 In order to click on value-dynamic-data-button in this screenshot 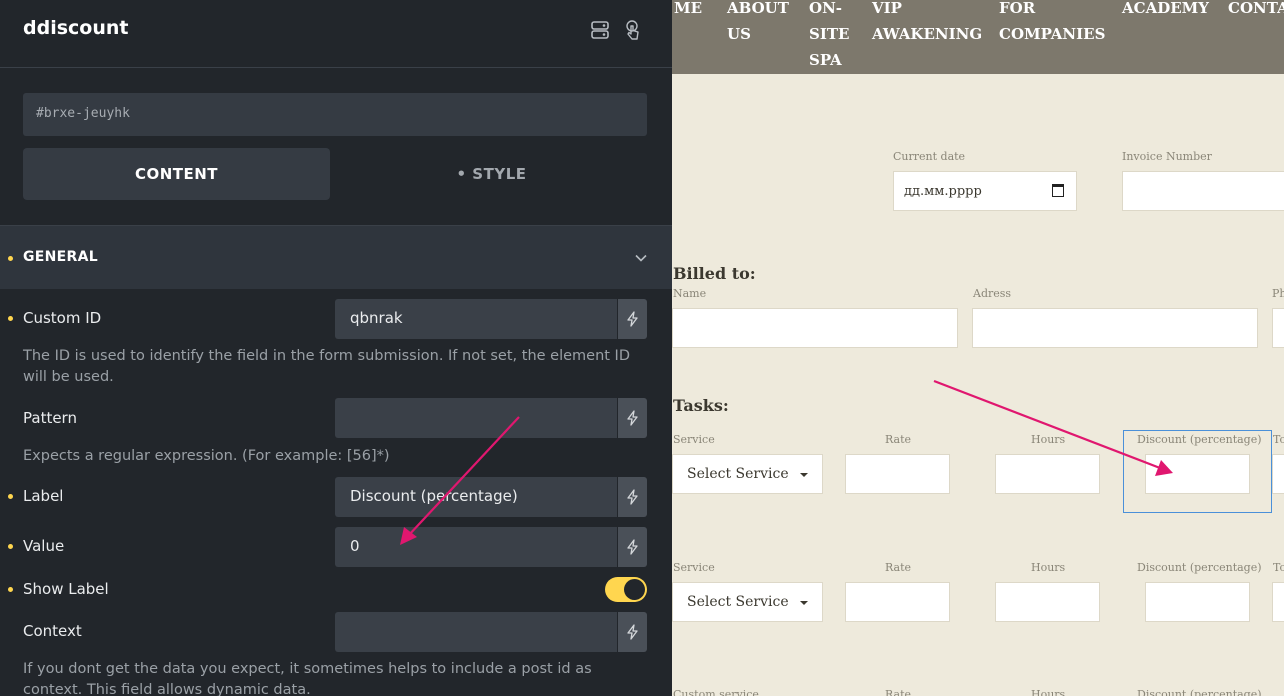, I will do `click(632, 547)`.